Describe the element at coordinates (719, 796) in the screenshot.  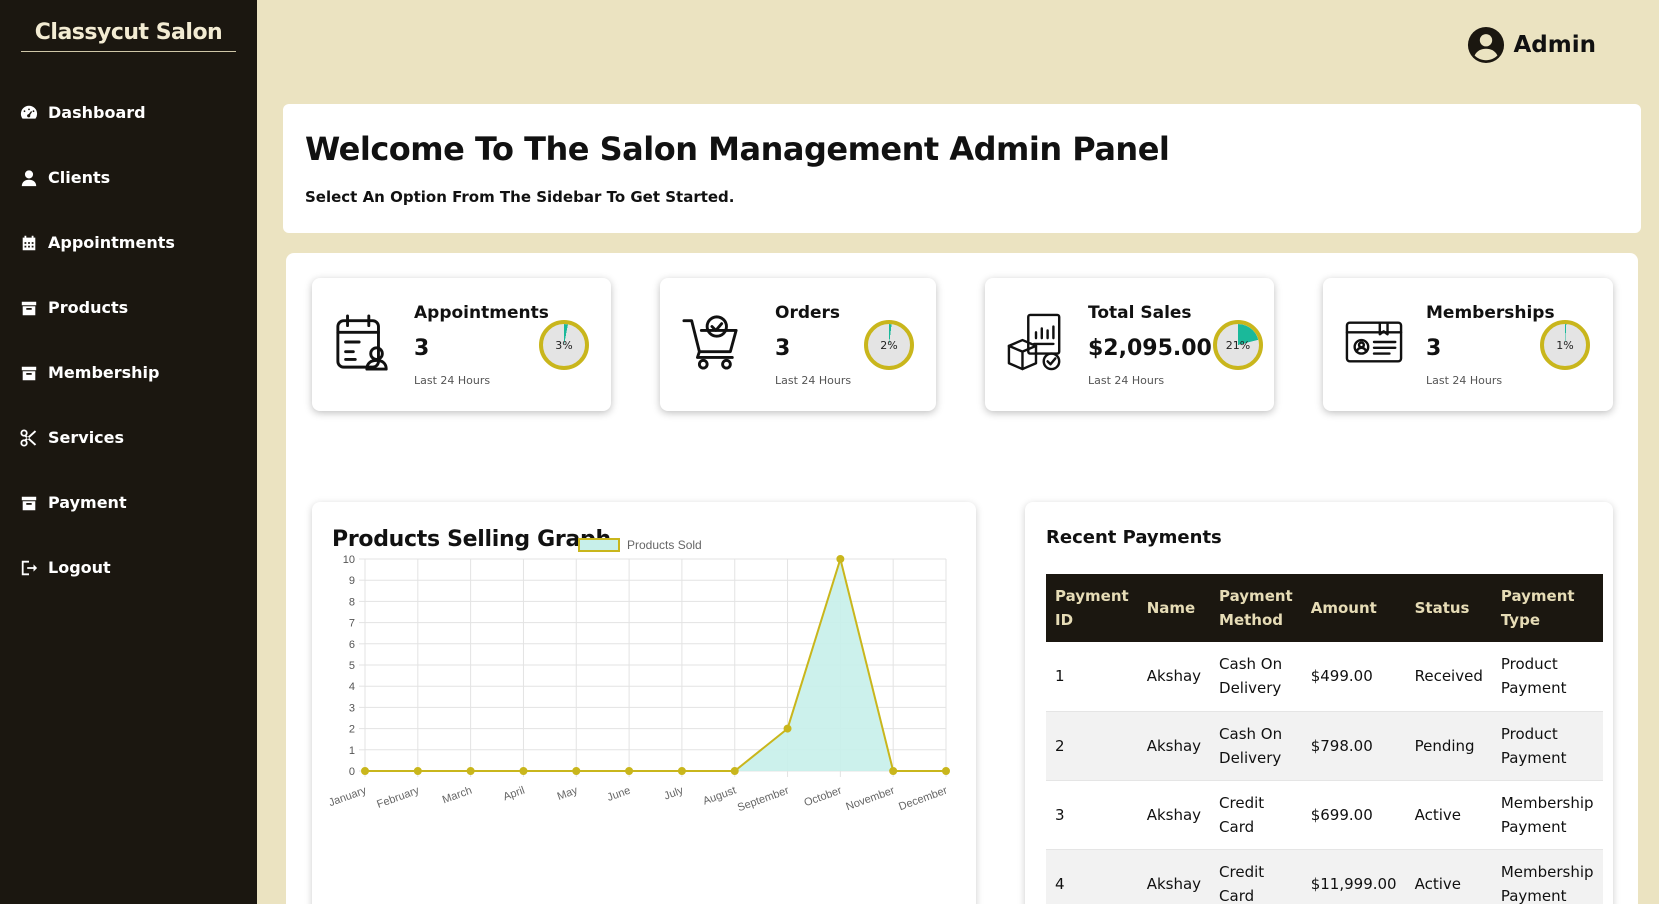
I see `x-tick-label: August` at that location.